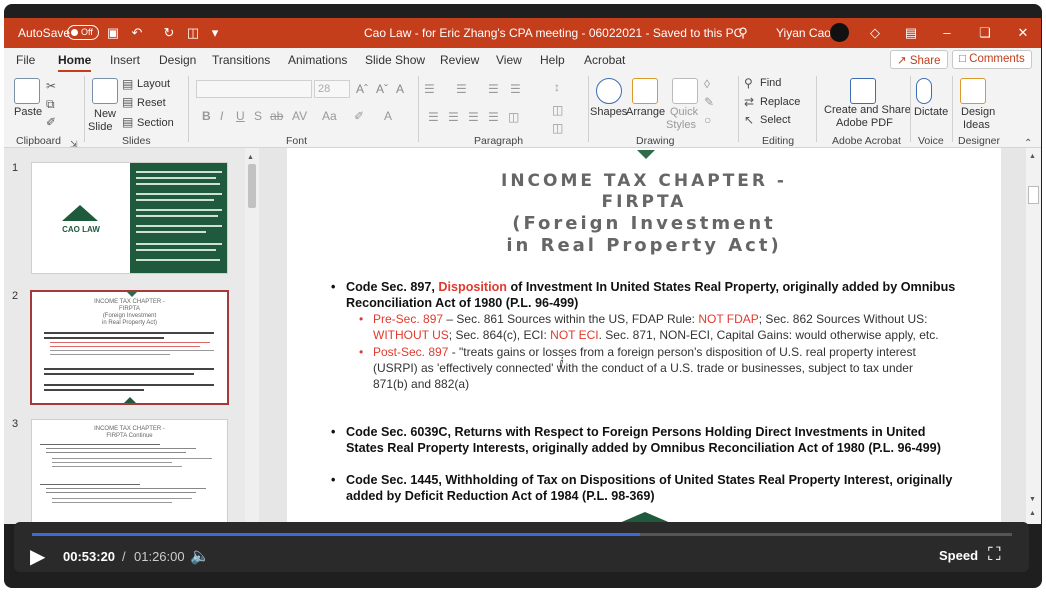  What do you see at coordinates (1033, 195) in the screenshot?
I see `editor-scroll-thumb` at bounding box center [1033, 195].